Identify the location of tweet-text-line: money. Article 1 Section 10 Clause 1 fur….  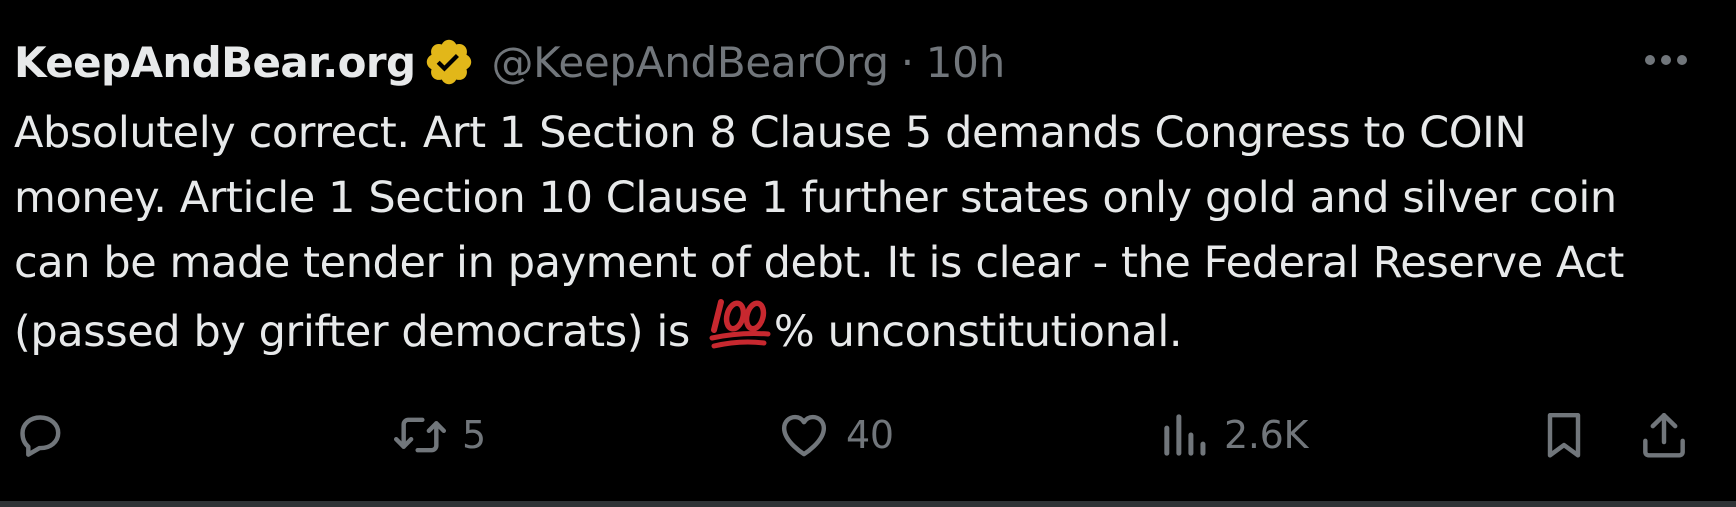
(815, 198).